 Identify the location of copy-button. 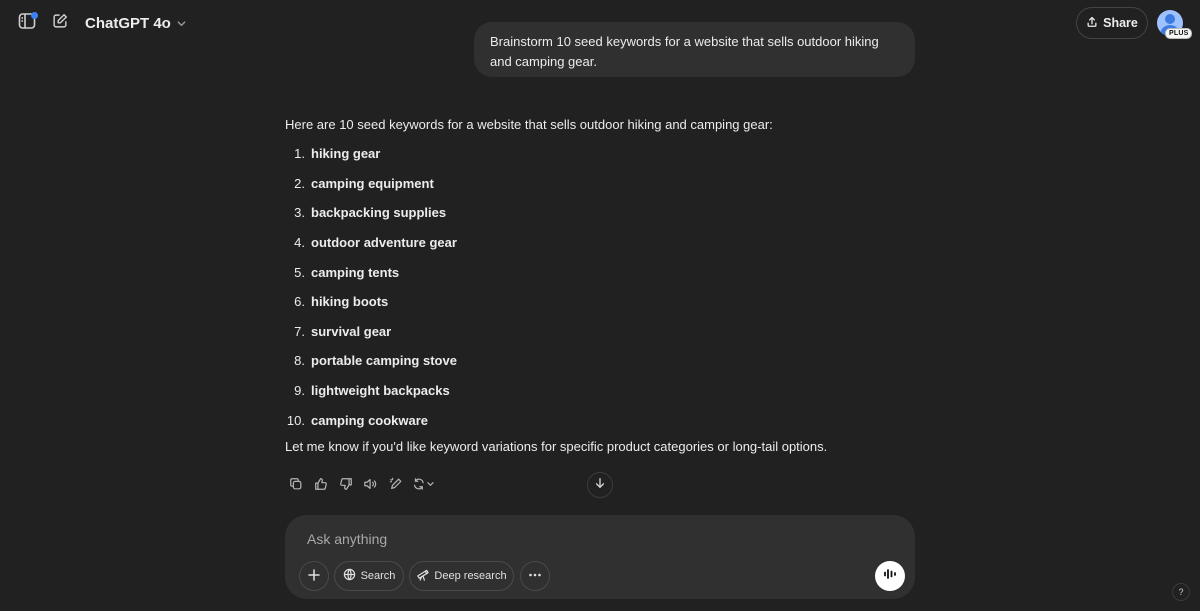
(295, 486).